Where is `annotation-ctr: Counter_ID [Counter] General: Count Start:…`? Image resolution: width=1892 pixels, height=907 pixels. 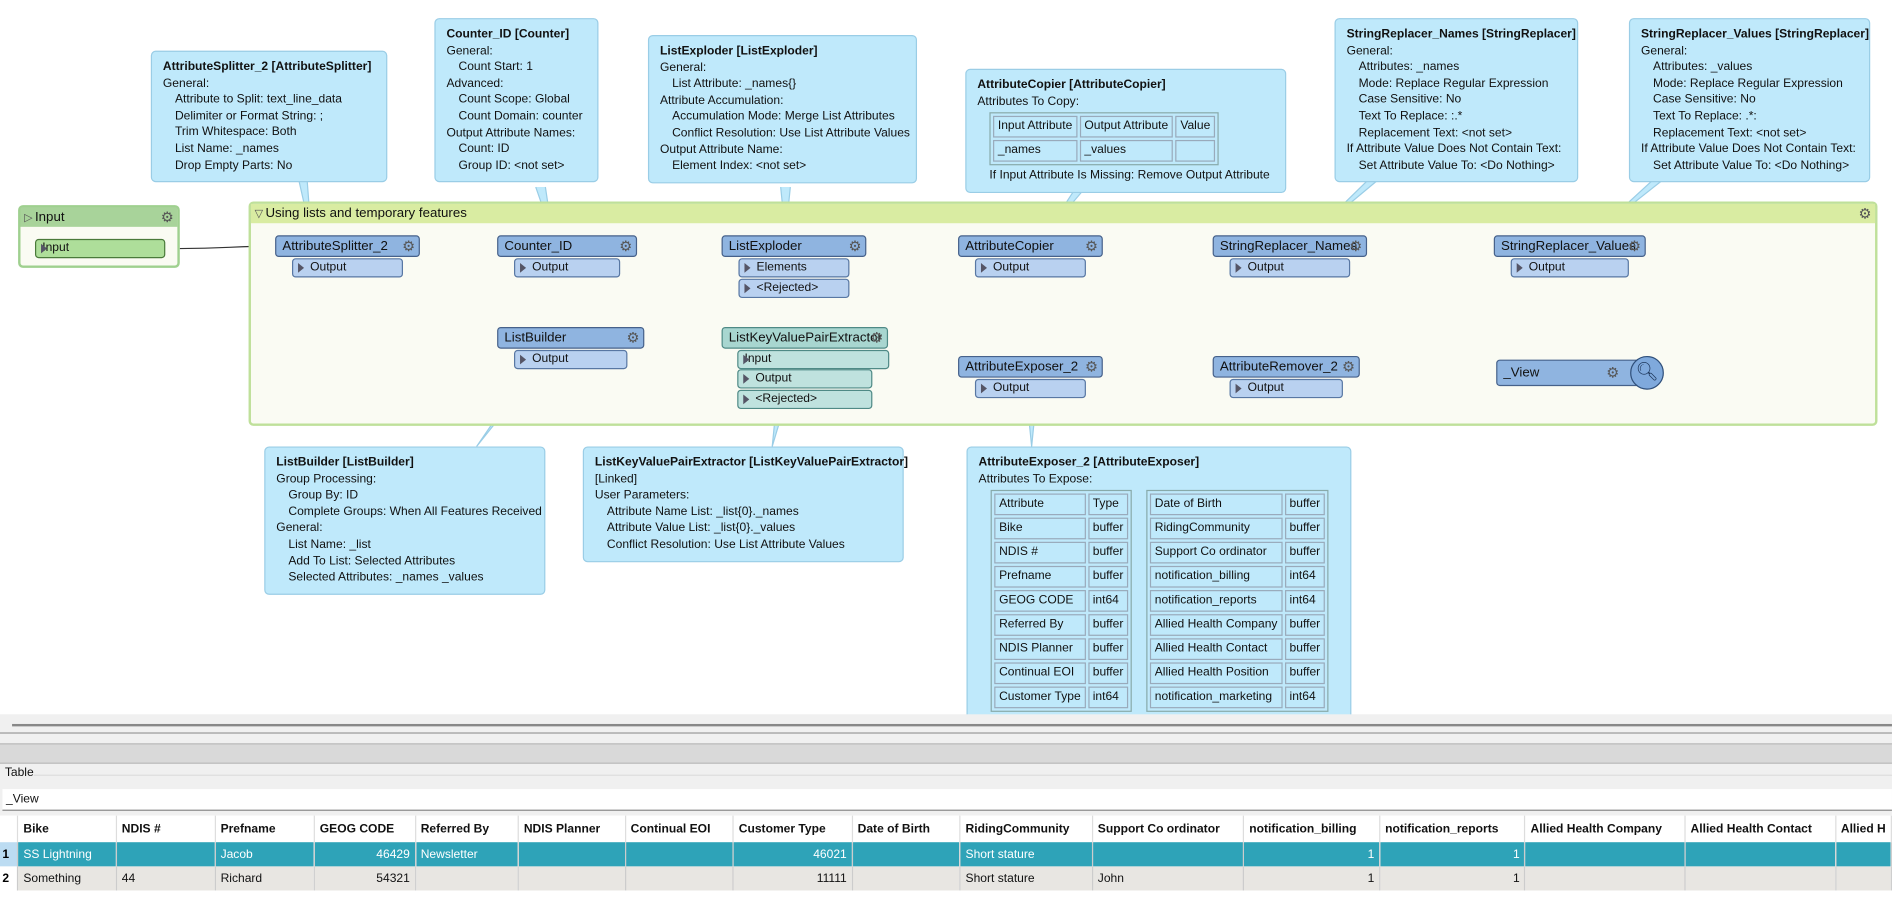 annotation-ctr: Counter_ID [Counter] General: Count Start:… is located at coordinates (516, 100).